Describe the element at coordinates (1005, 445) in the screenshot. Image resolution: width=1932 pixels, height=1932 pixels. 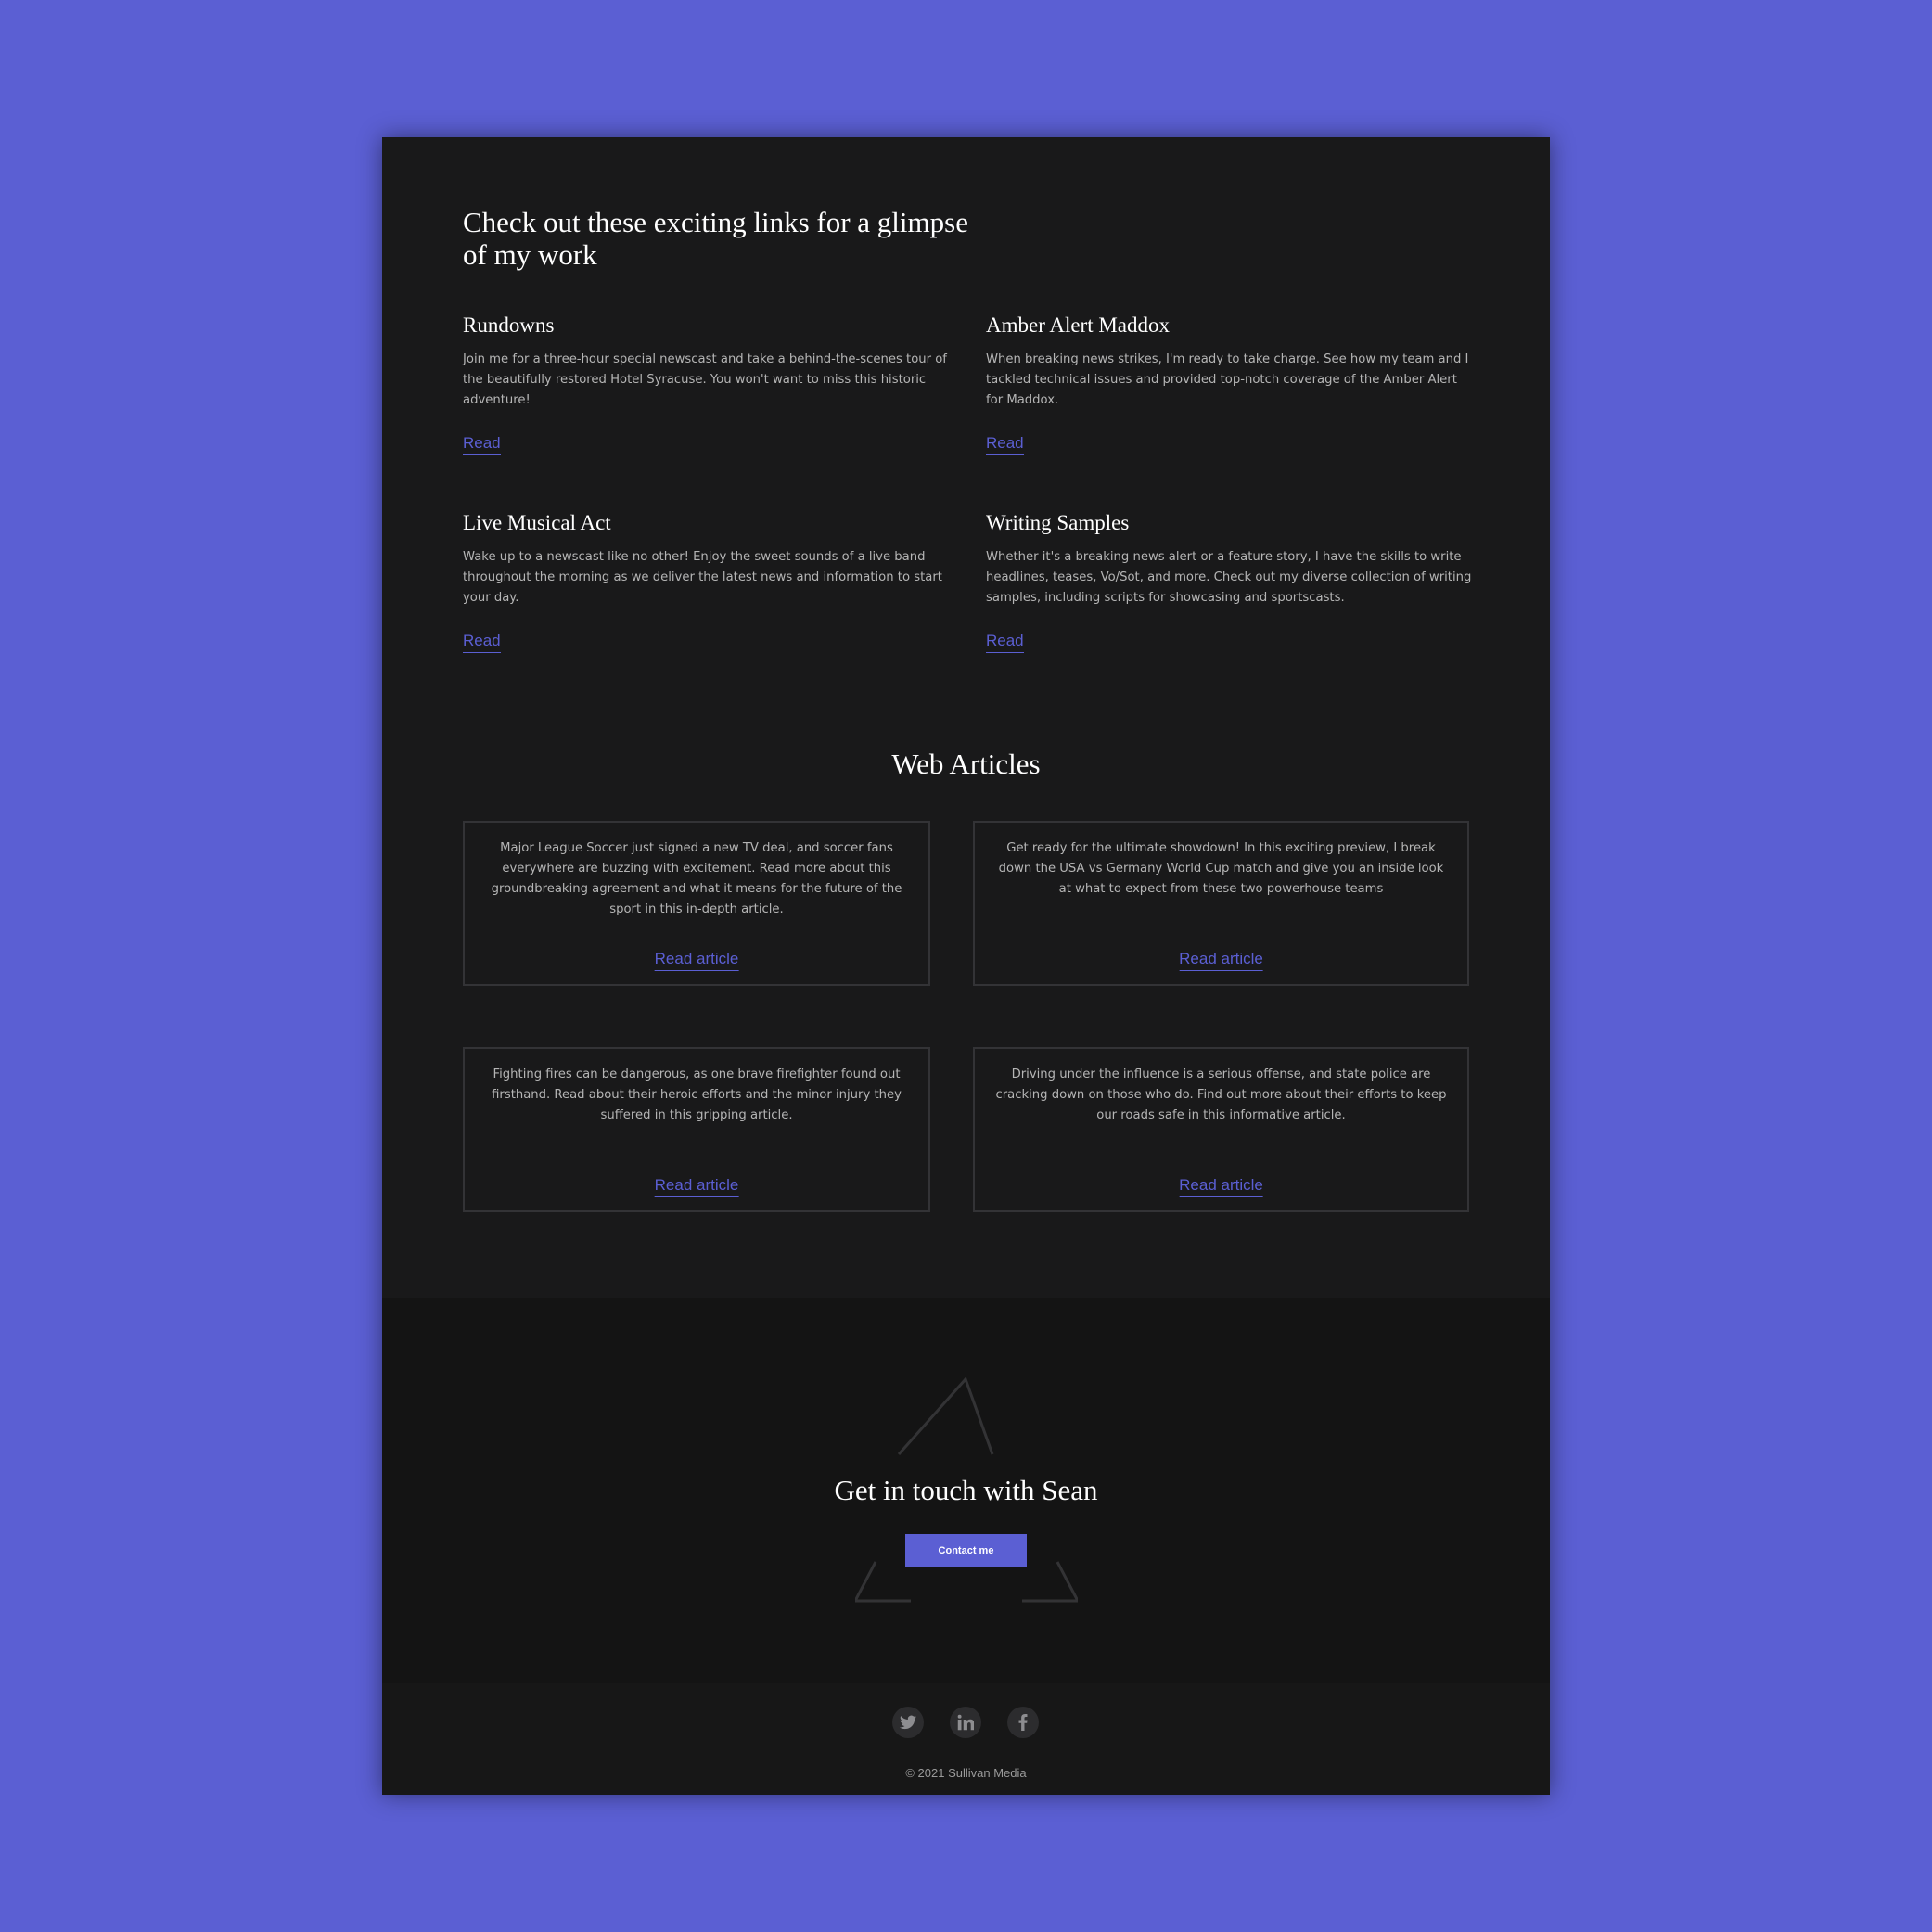
I see `read-link-amber-alert: Read` at that location.